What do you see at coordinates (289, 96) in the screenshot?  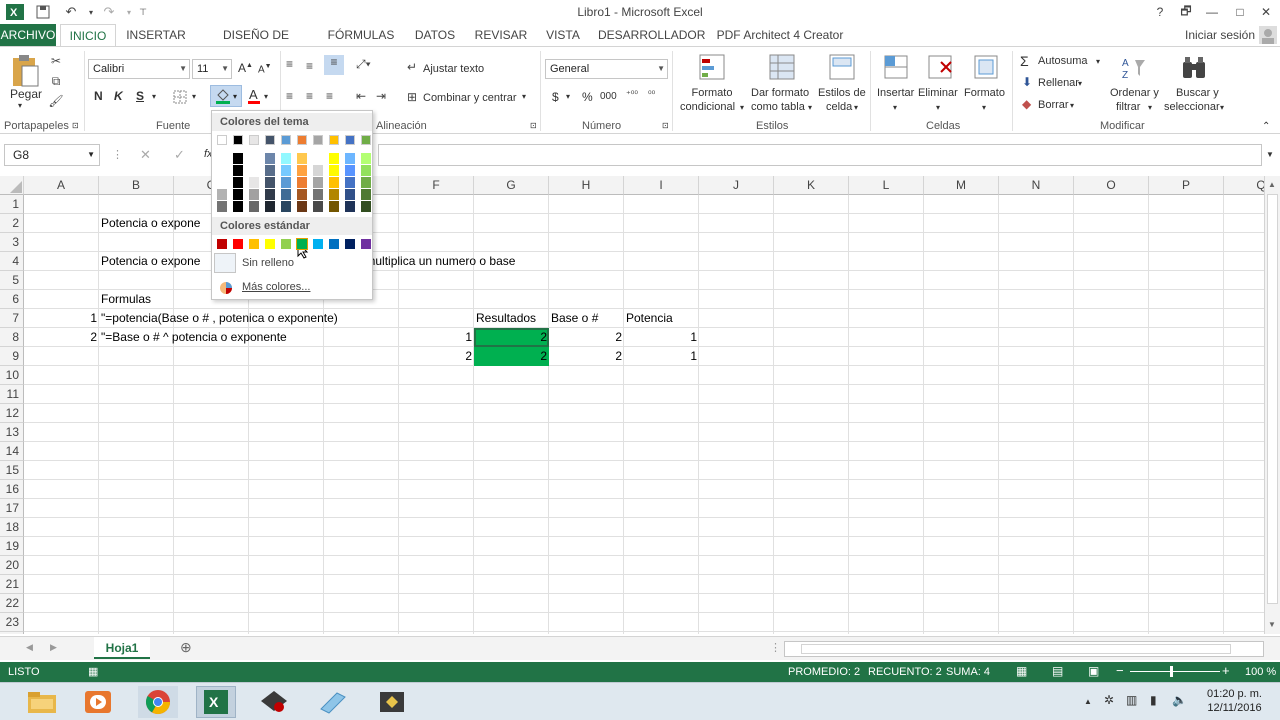 I see `align-left-icon: ≡` at bounding box center [289, 96].